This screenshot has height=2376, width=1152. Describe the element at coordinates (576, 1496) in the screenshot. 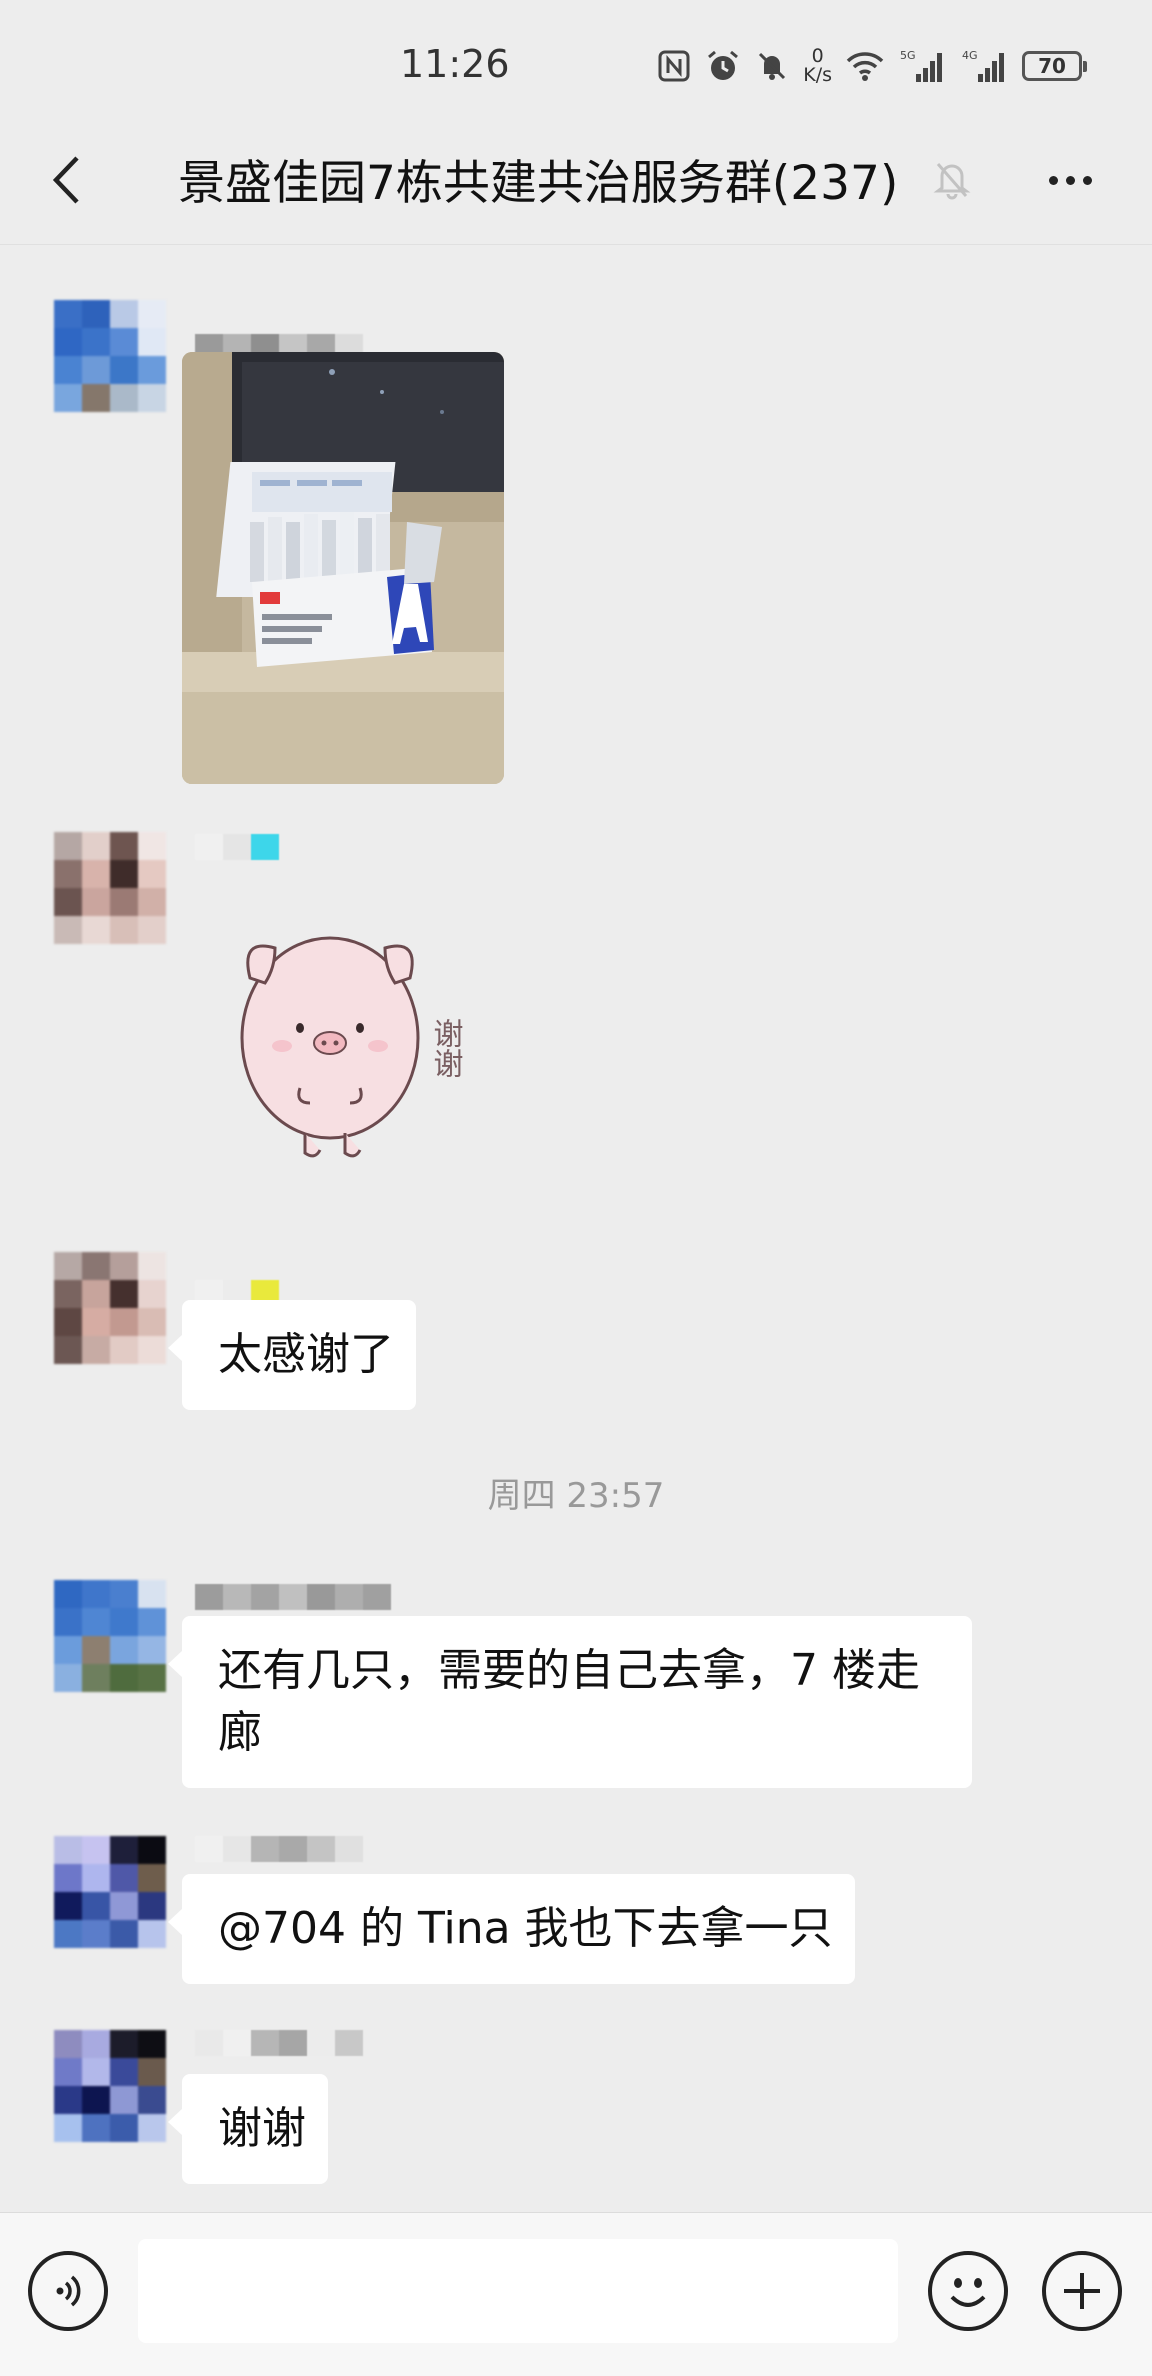

I see `message-timestamp: 周四 23:57` at that location.